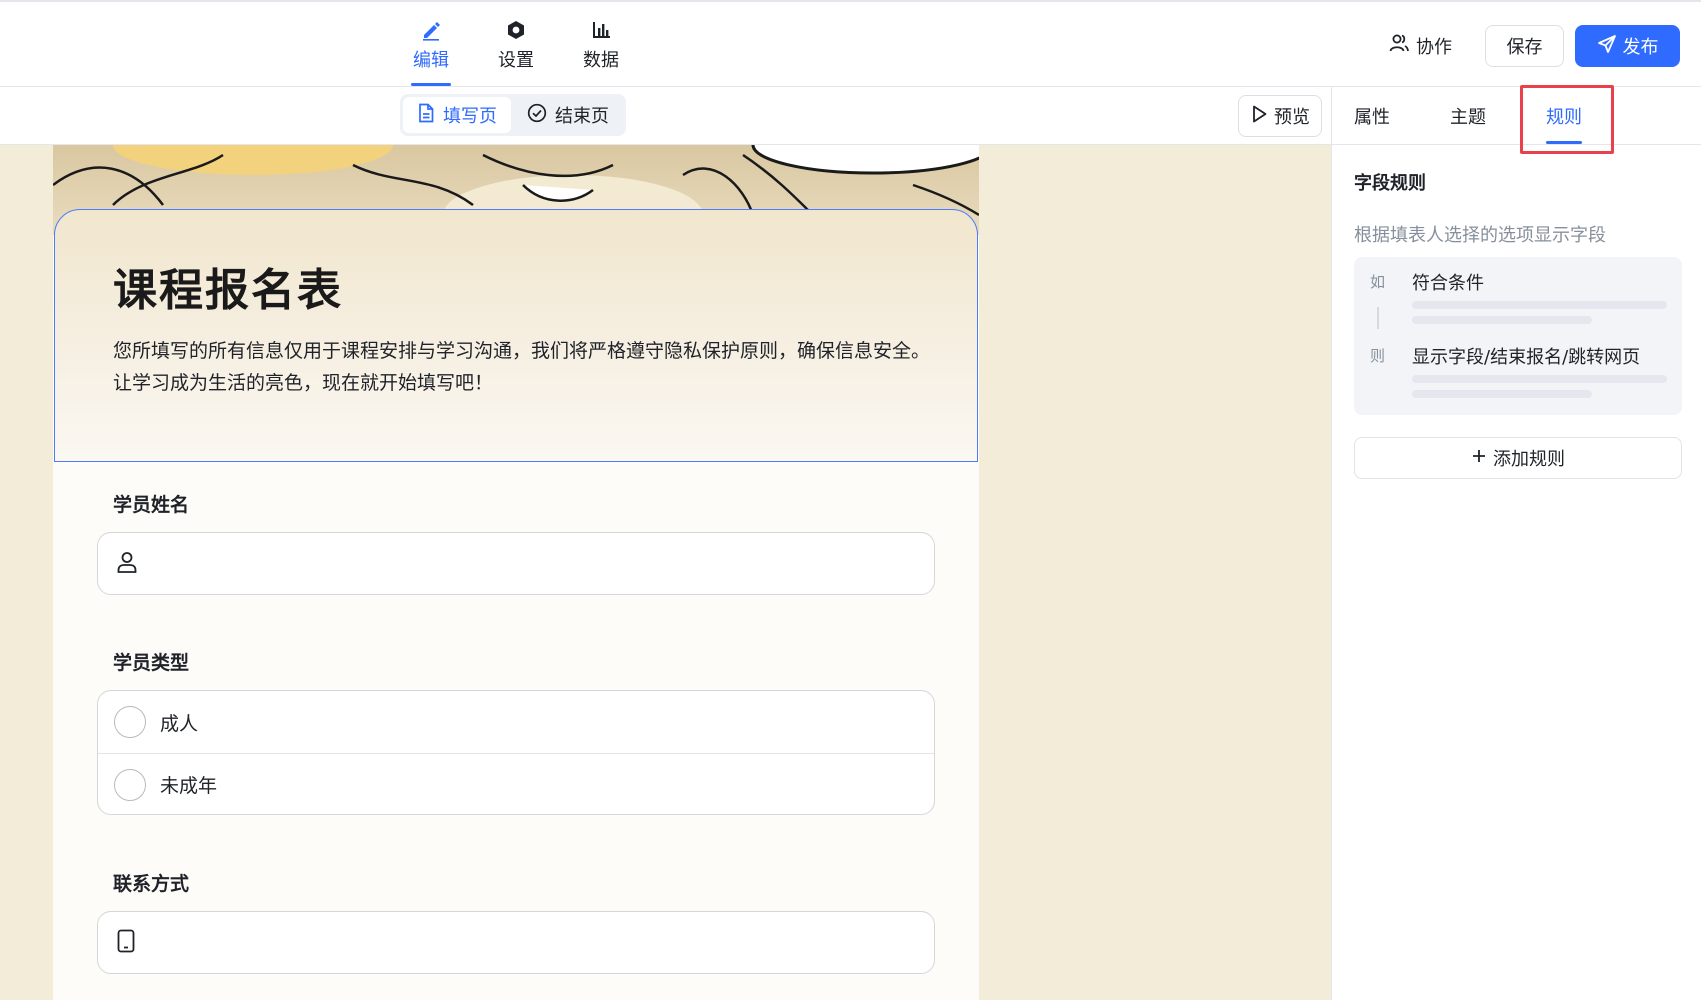 The height and width of the screenshot is (1000, 1701). I want to click on collaborate-label: 协作, so click(1434, 47).